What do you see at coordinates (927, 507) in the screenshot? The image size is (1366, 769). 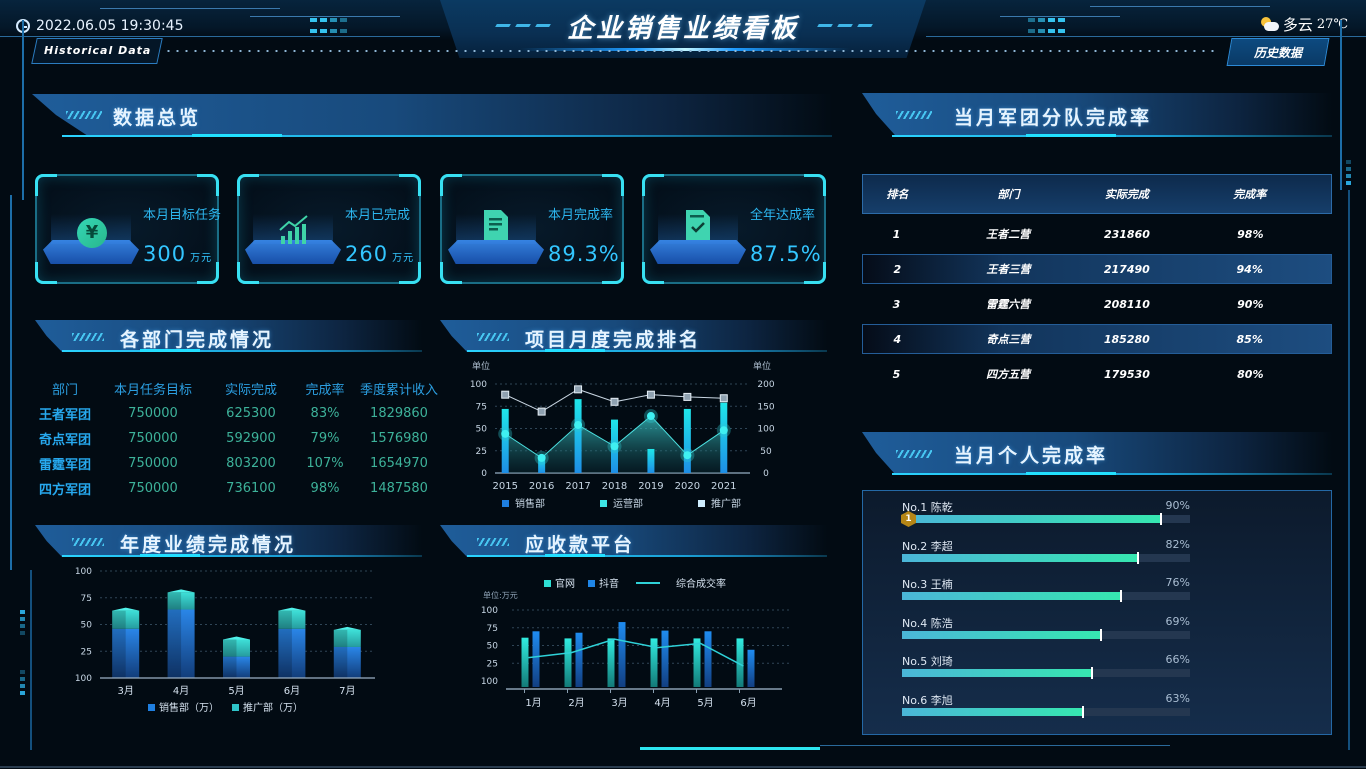 I see `person-label: No.1 陈乾` at bounding box center [927, 507].